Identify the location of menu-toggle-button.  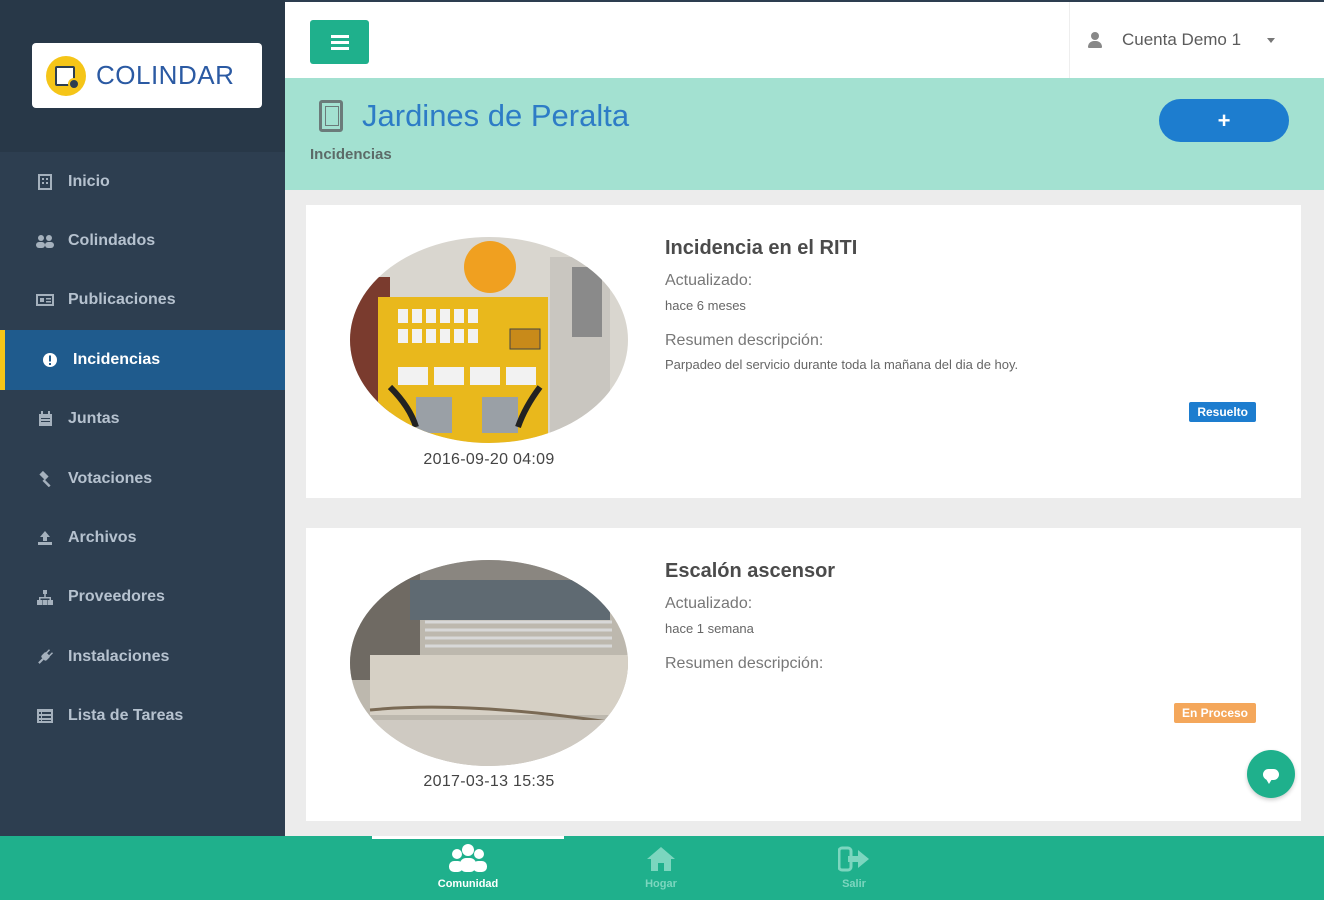
(339, 42).